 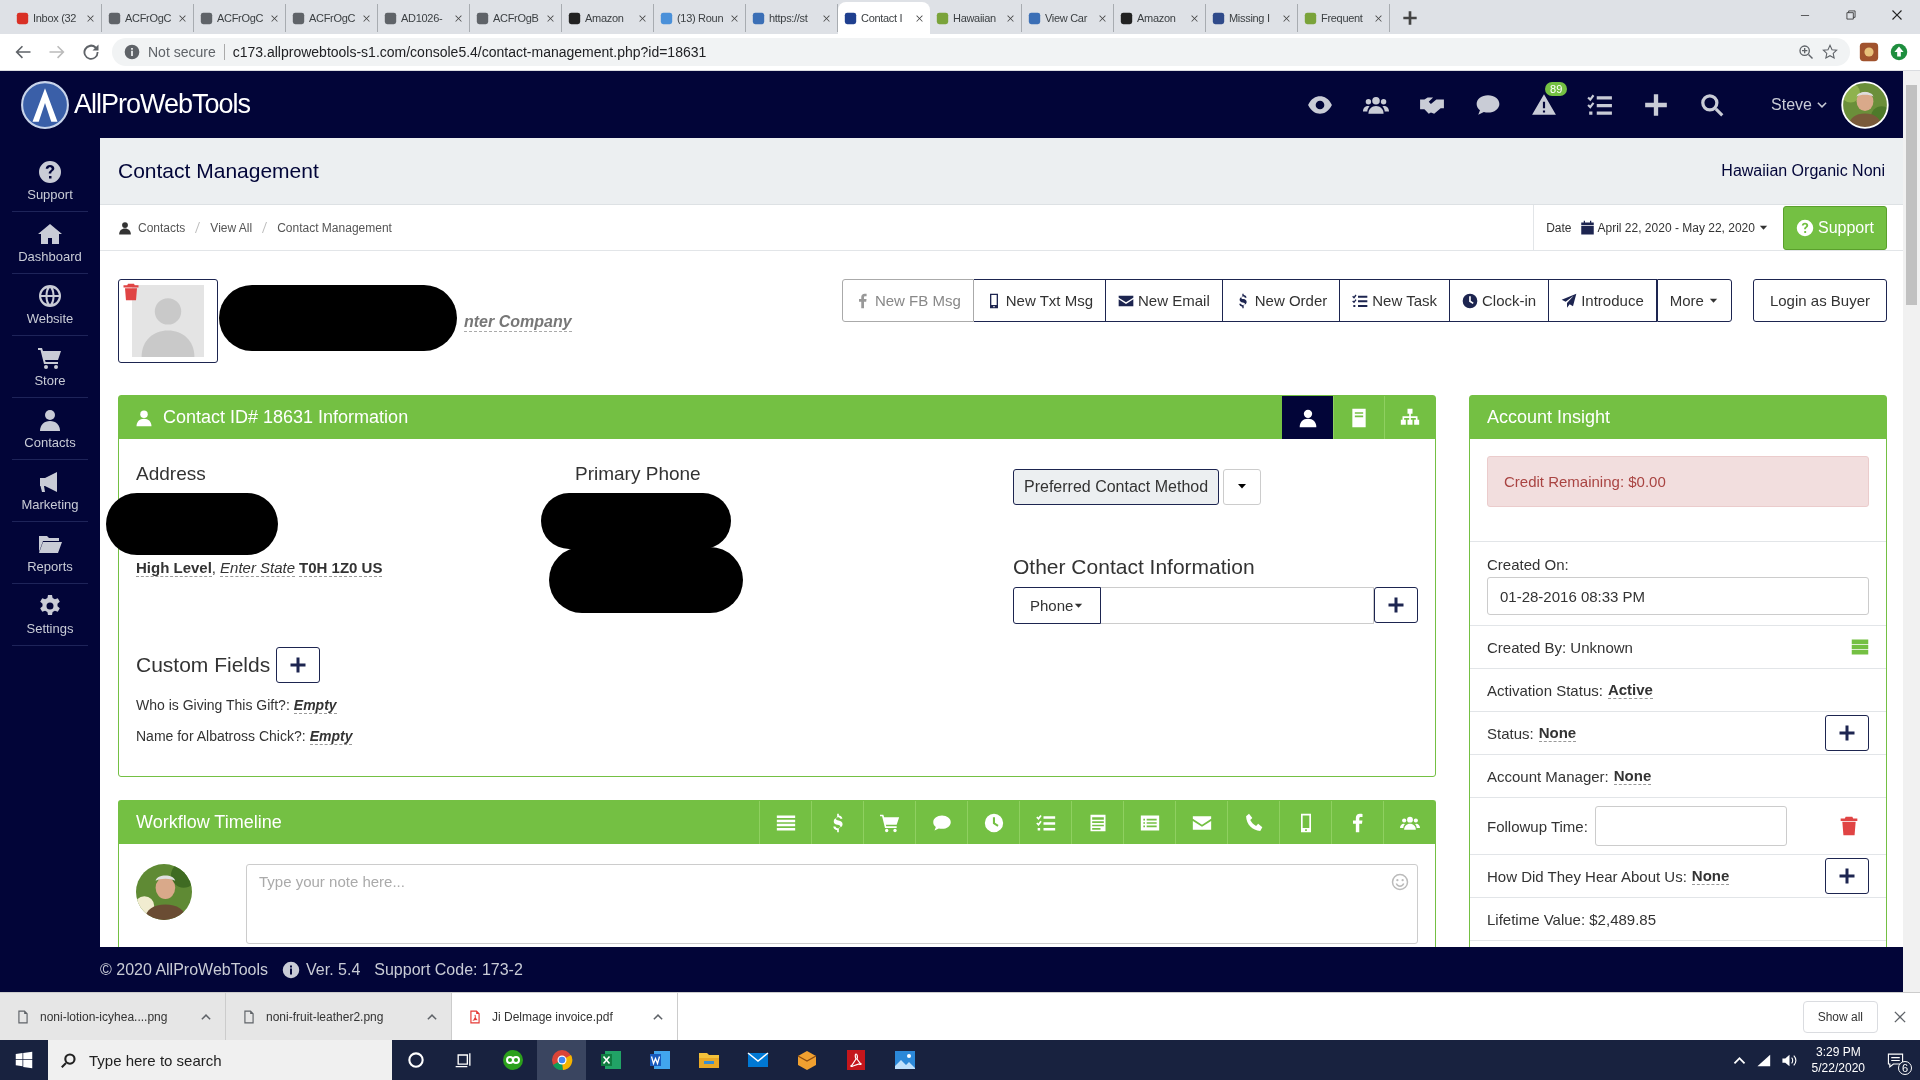 I want to click on address-placeholder: Enter State, so click(x=258, y=568).